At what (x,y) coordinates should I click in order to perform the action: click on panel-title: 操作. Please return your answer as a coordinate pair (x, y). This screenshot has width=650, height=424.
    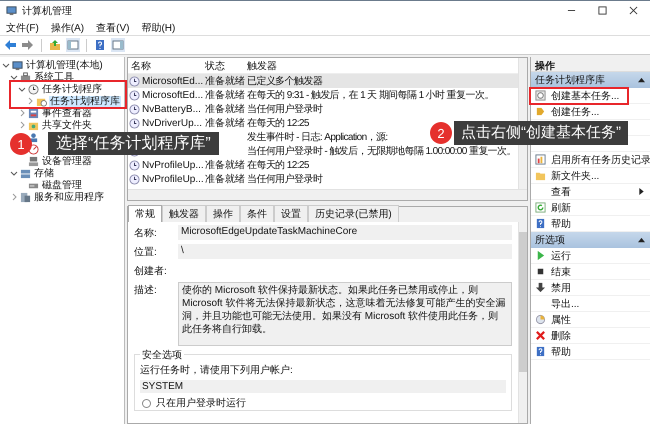
    Looking at the image, I should click on (590, 64).